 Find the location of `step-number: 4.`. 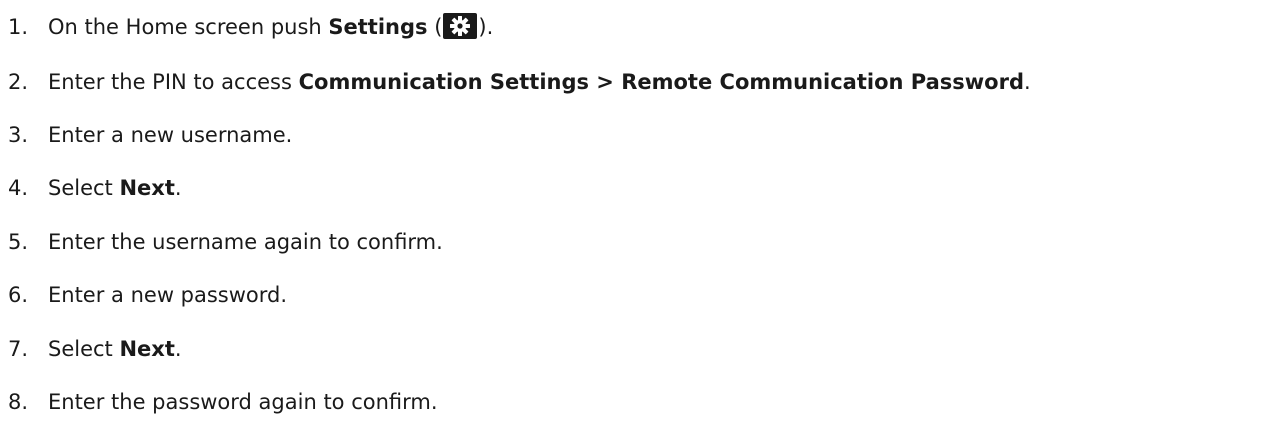

step-number: 4. is located at coordinates (18, 188).